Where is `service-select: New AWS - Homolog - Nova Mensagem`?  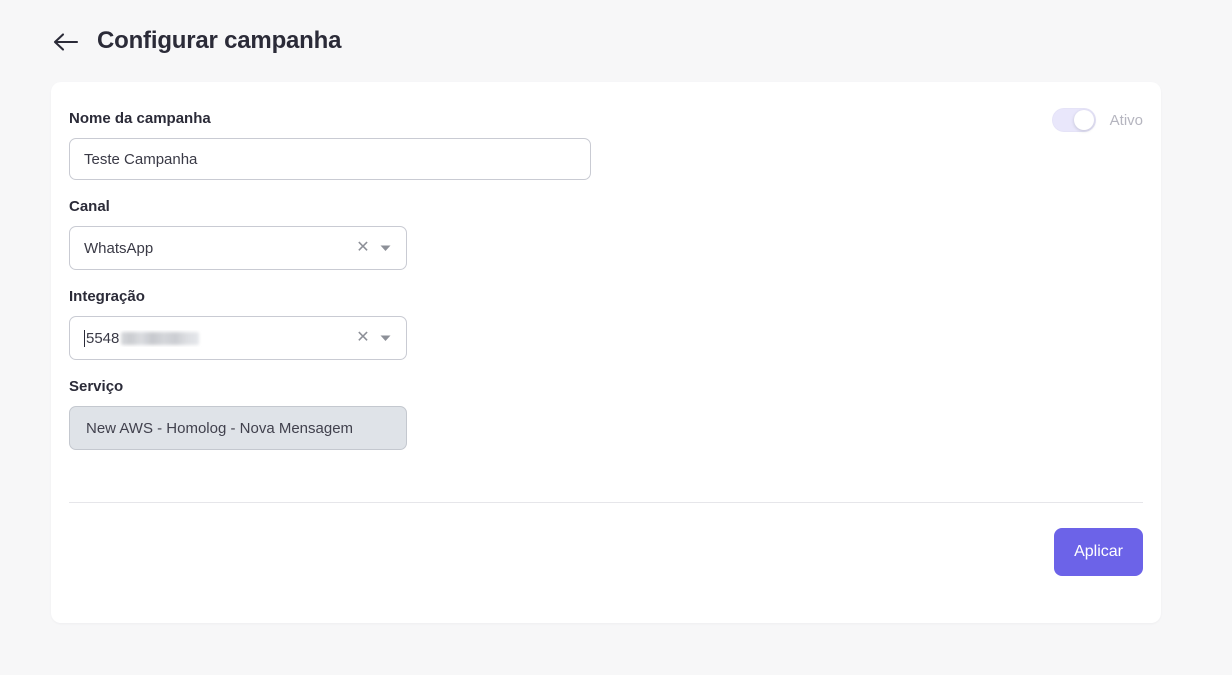 service-select: New AWS - Homolog - Nova Mensagem is located at coordinates (238, 428).